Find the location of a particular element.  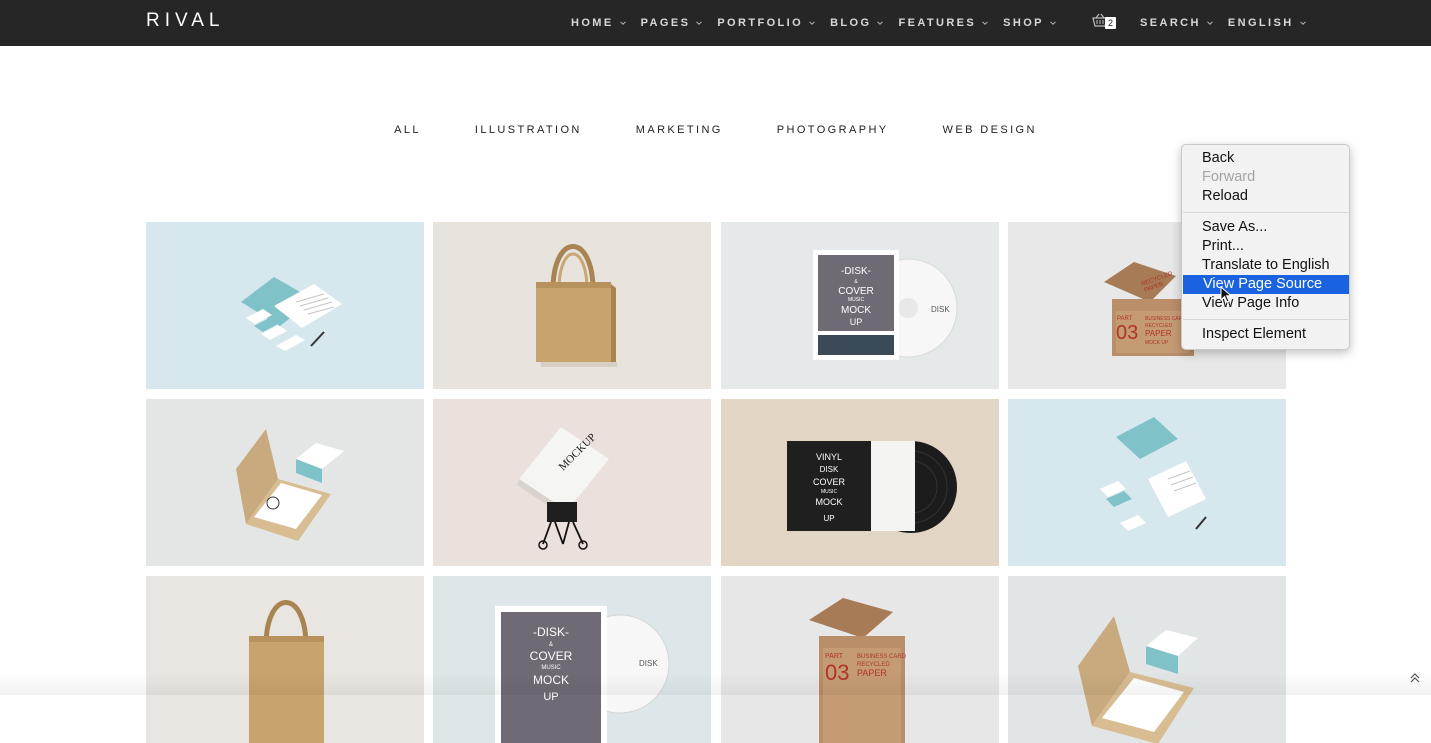

nav-item-search: SEARCH is located at coordinates (1177, 23).